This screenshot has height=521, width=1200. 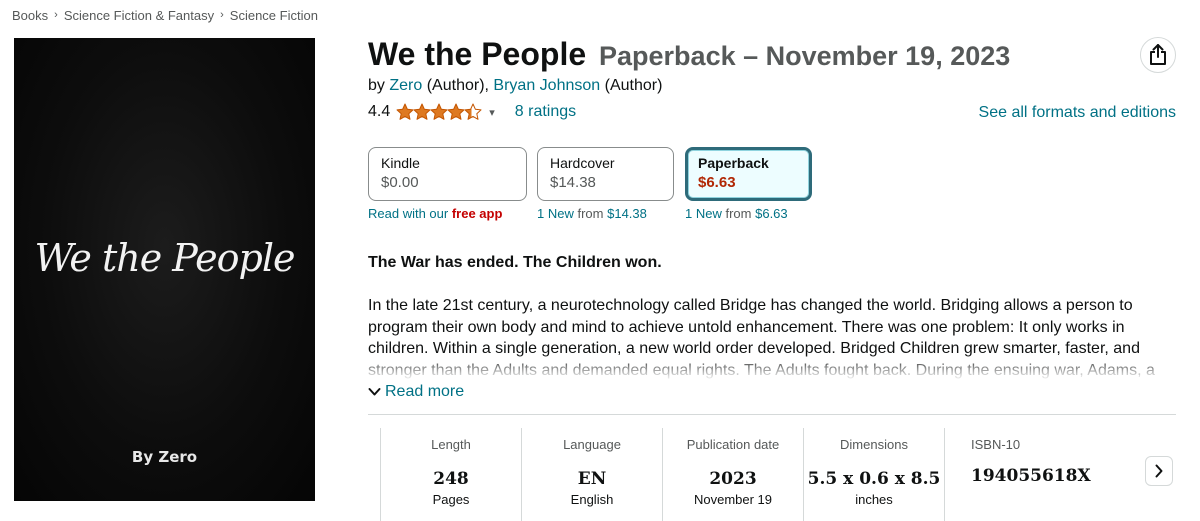 I want to click on detail-isbn10: ISBN-10 194055618X, so click(x=1017, y=474).